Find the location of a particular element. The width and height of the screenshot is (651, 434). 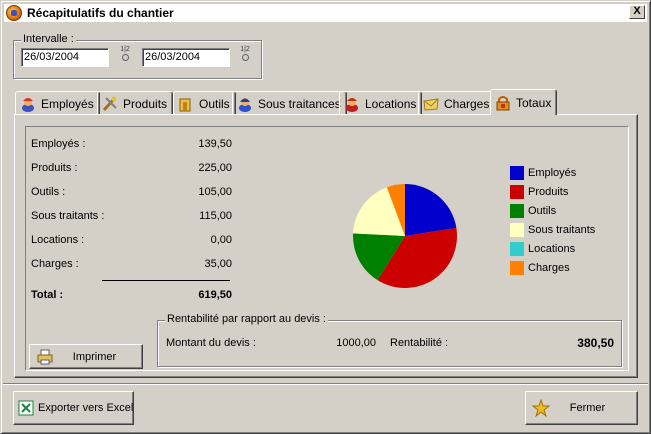

start-date-picker-icon: 1|2 is located at coordinates (125, 55).